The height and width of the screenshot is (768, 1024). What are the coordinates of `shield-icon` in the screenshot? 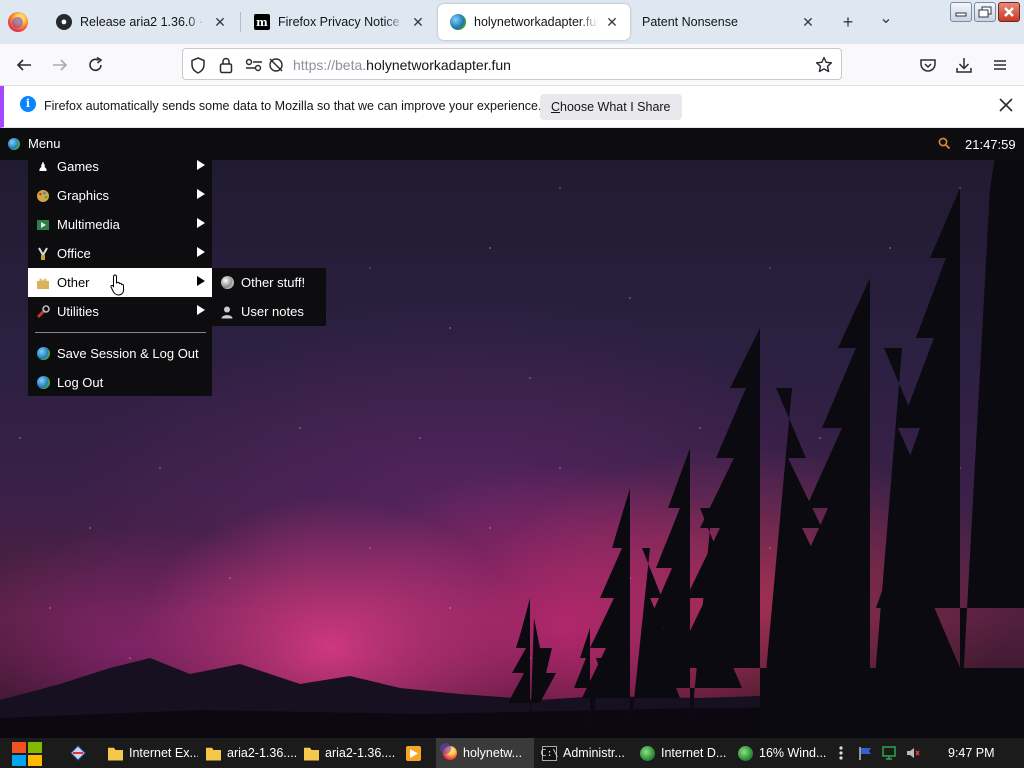 It's located at (198, 65).